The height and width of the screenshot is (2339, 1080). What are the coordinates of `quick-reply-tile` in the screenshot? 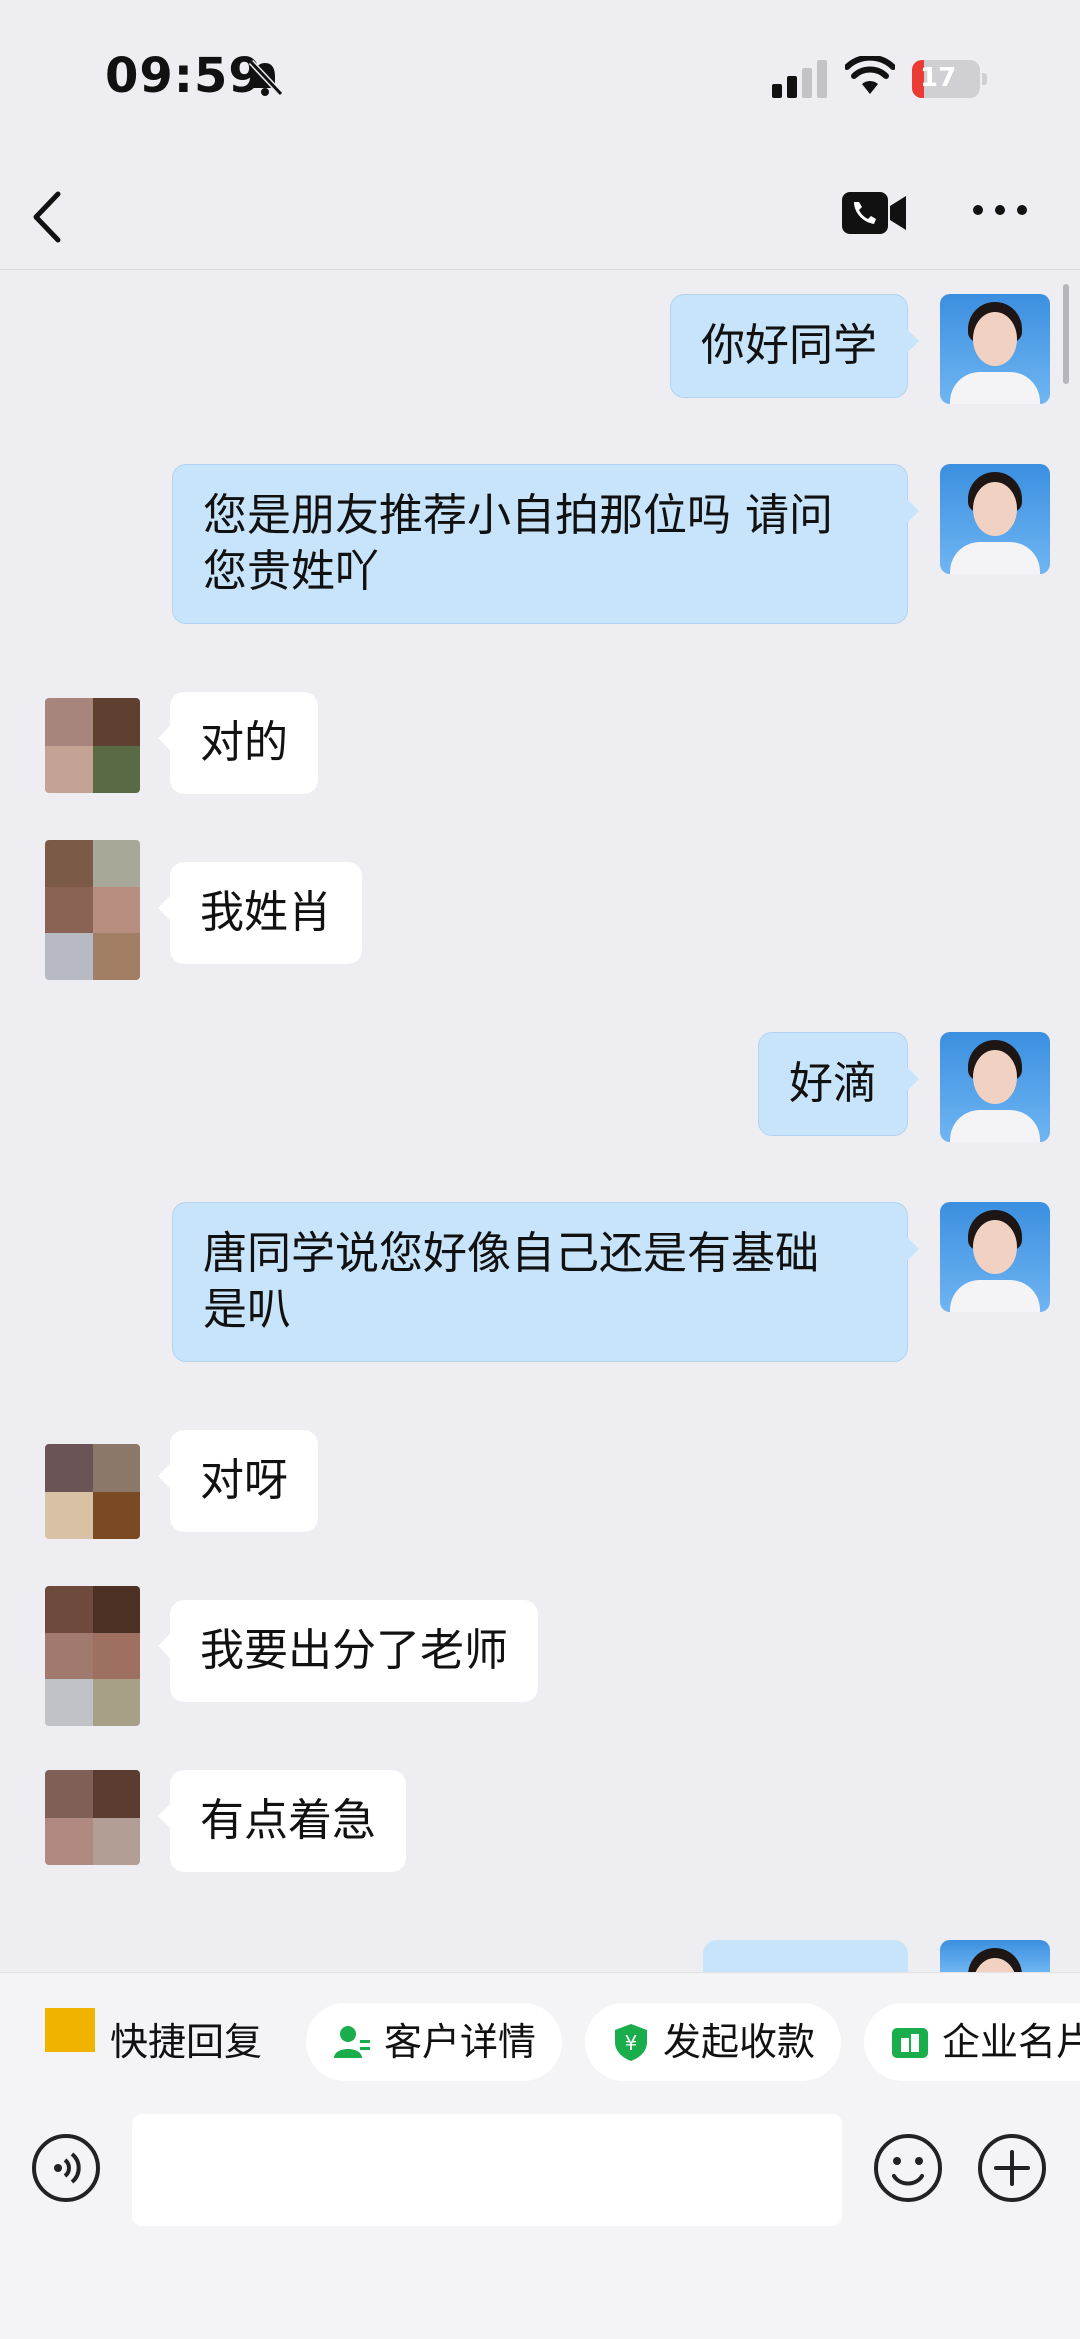 It's located at (70, 2030).